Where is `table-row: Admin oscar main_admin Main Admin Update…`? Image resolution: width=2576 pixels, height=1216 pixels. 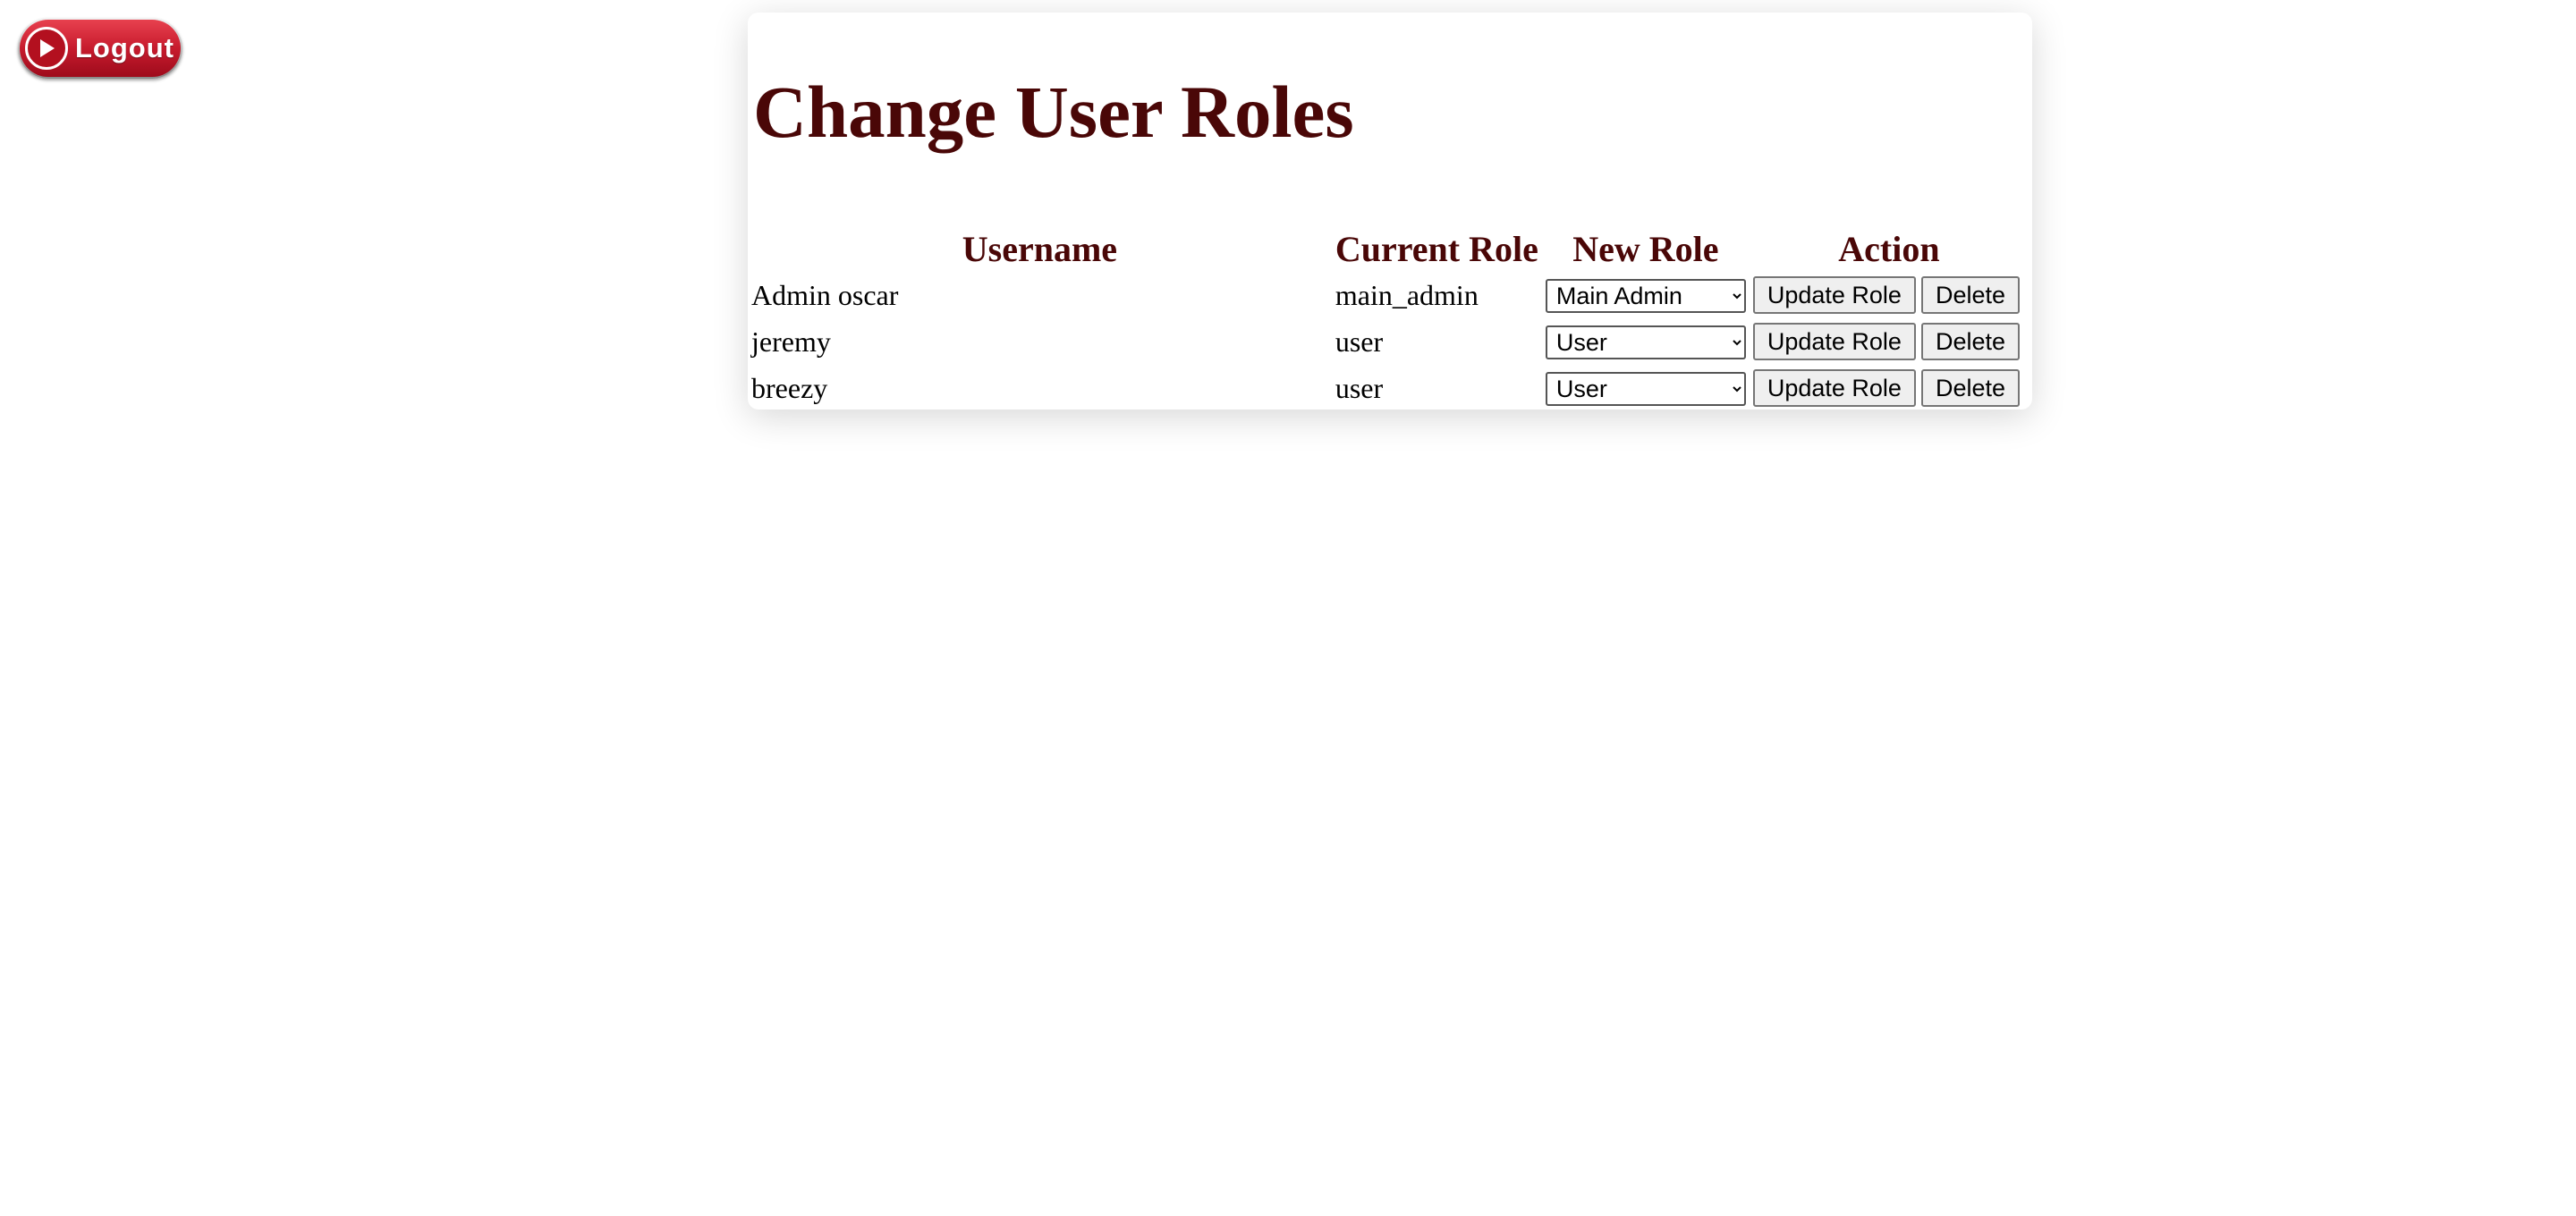 table-row: Admin oscar main_admin Main Admin Update… is located at coordinates (1388, 295).